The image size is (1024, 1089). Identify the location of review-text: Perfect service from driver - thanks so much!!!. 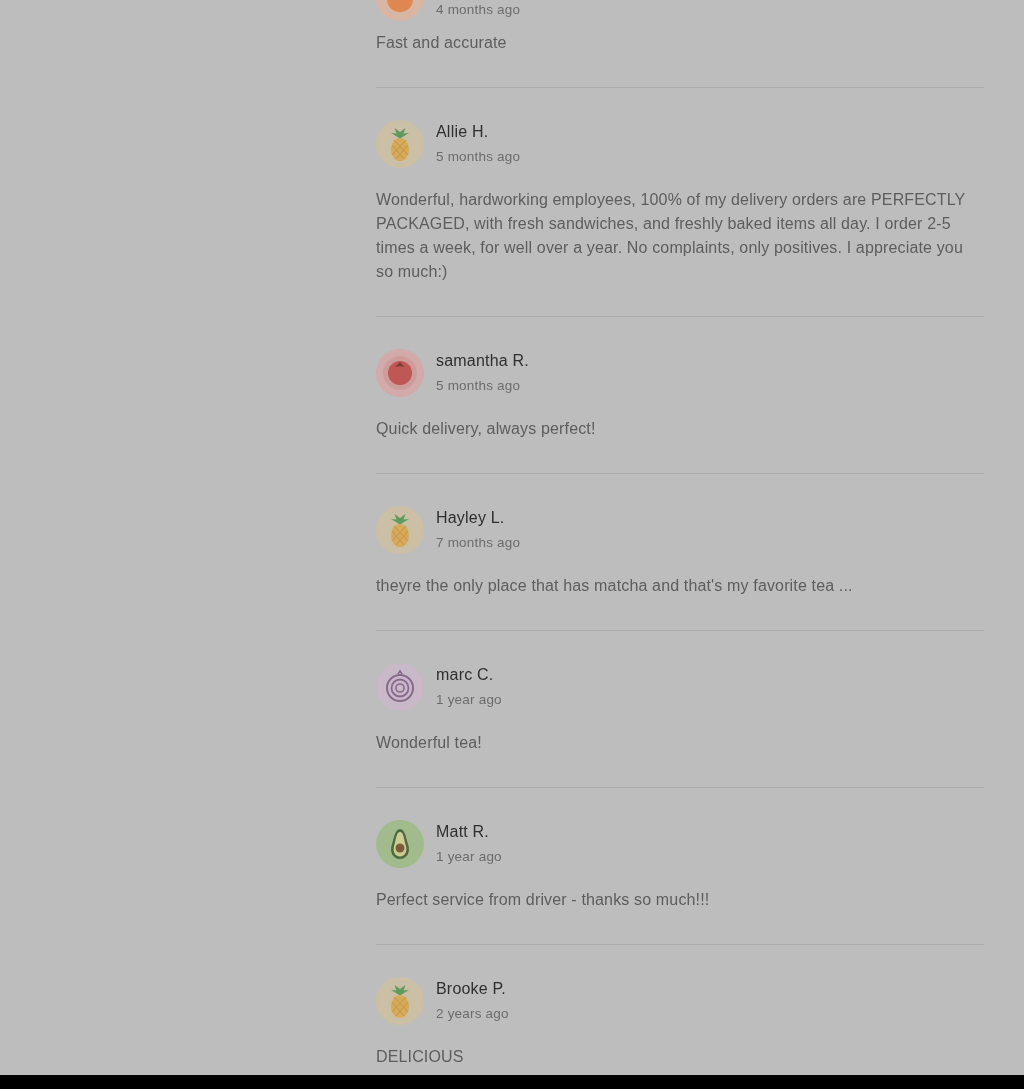
(543, 900).